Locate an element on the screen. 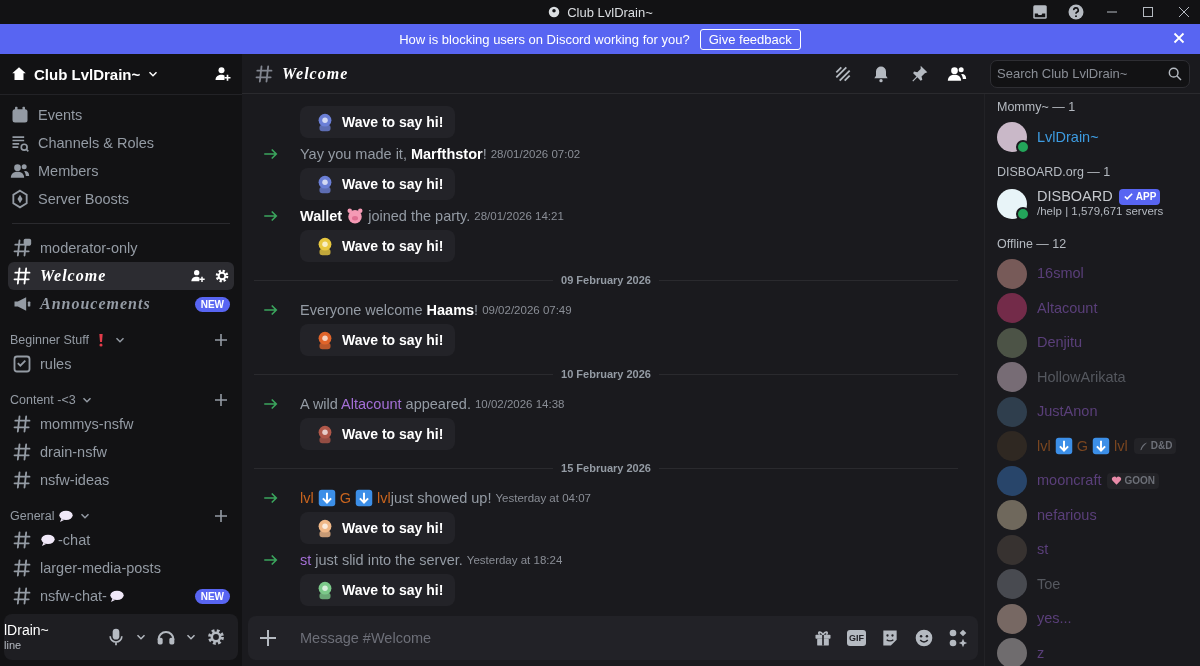 The image size is (1200, 666). menu-item: Channels & Roles is located at coordinates (121, 143).